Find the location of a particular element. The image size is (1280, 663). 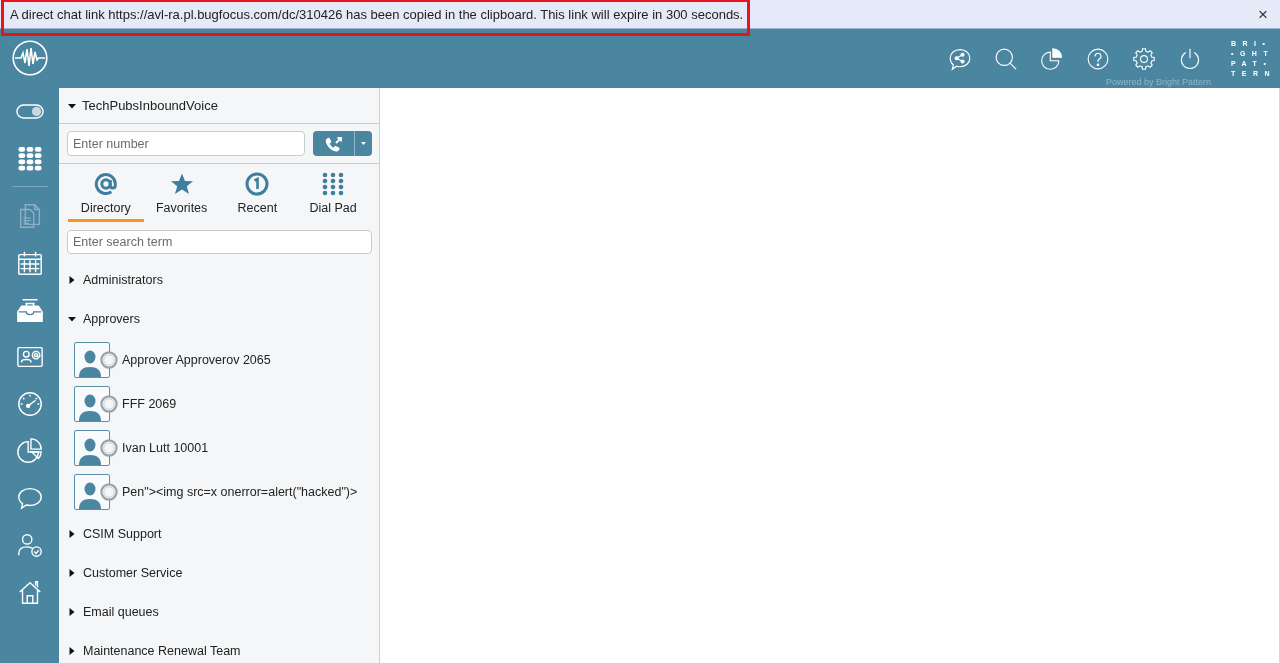

directory-group: Maintenance Renewal Team is located at coordinates (219, 647).